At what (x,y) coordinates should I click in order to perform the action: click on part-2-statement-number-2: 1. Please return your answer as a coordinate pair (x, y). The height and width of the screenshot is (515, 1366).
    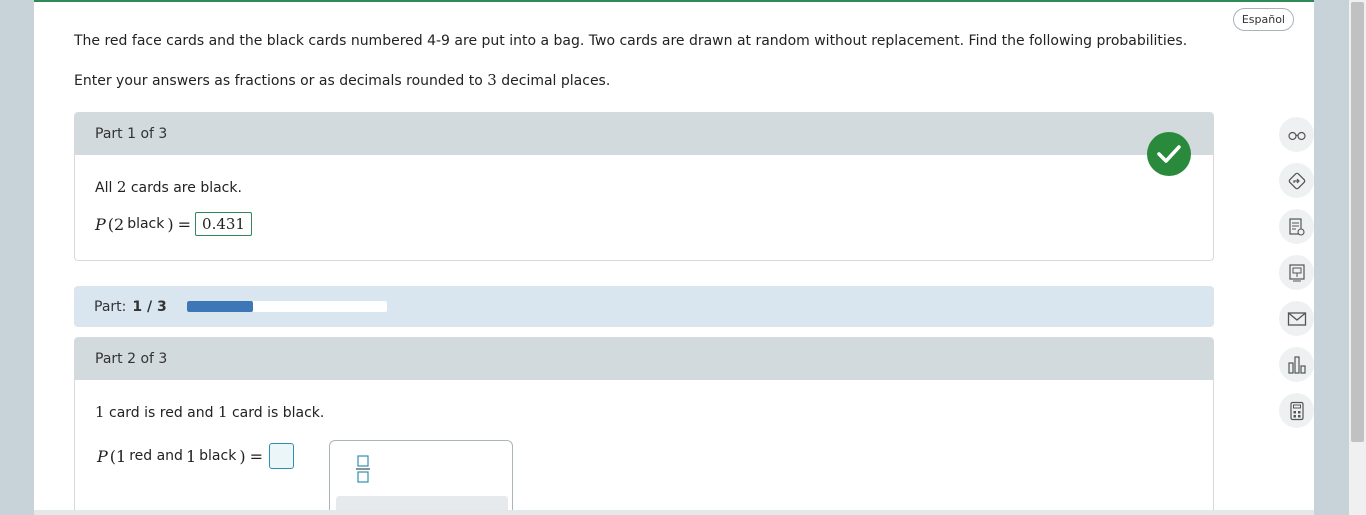
    Looking at the image, I should click on (222, 412).